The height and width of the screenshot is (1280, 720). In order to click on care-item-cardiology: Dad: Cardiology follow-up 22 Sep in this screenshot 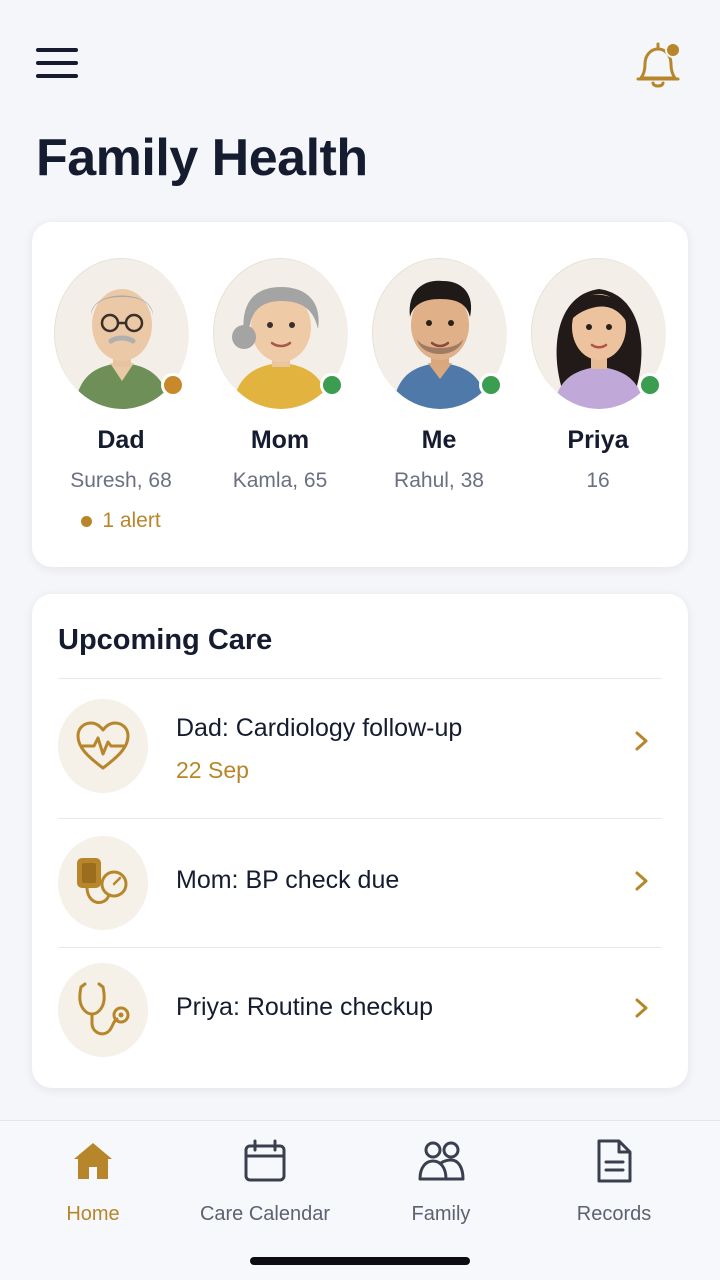, I will do `click(360, 746)`.